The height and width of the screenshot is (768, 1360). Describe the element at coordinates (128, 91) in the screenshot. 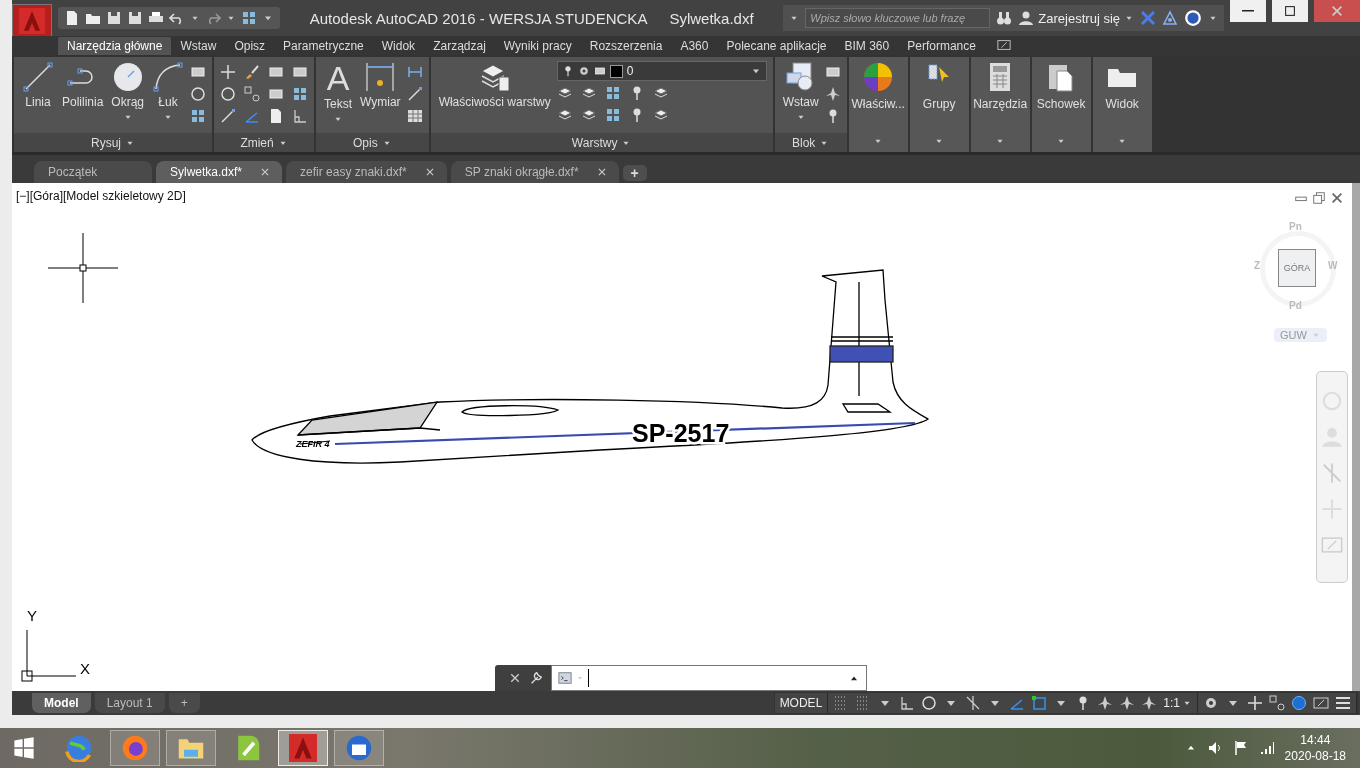

I see `ribbon-button: Okrąg` at that location.